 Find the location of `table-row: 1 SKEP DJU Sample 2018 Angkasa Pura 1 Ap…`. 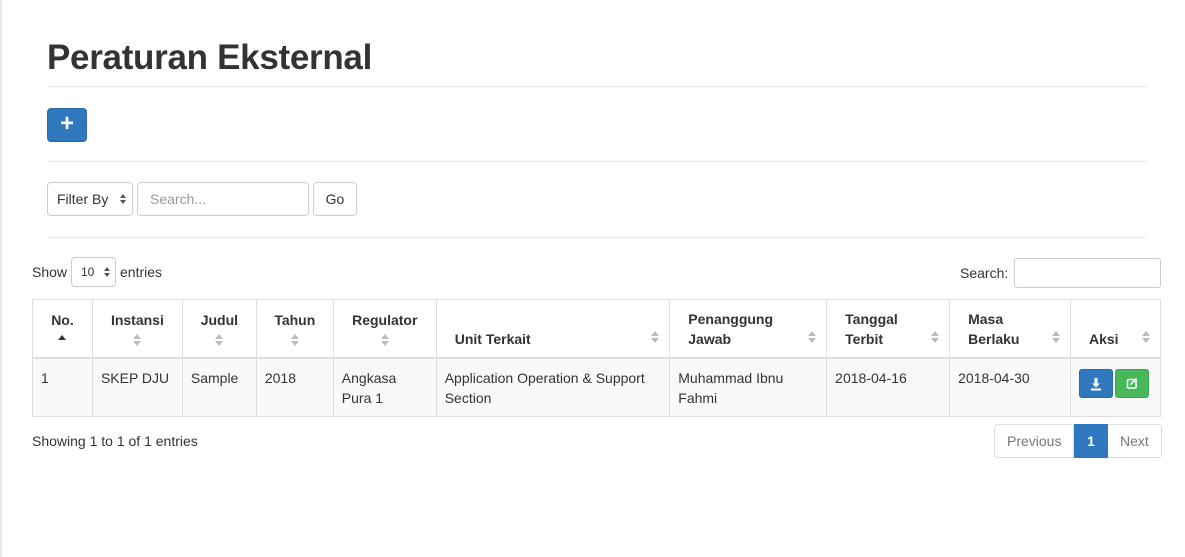

table-row: 1 SKEP DJU Sample 2018 Angkasa Pura 1 Ap… is located at coordinates (597, 387).